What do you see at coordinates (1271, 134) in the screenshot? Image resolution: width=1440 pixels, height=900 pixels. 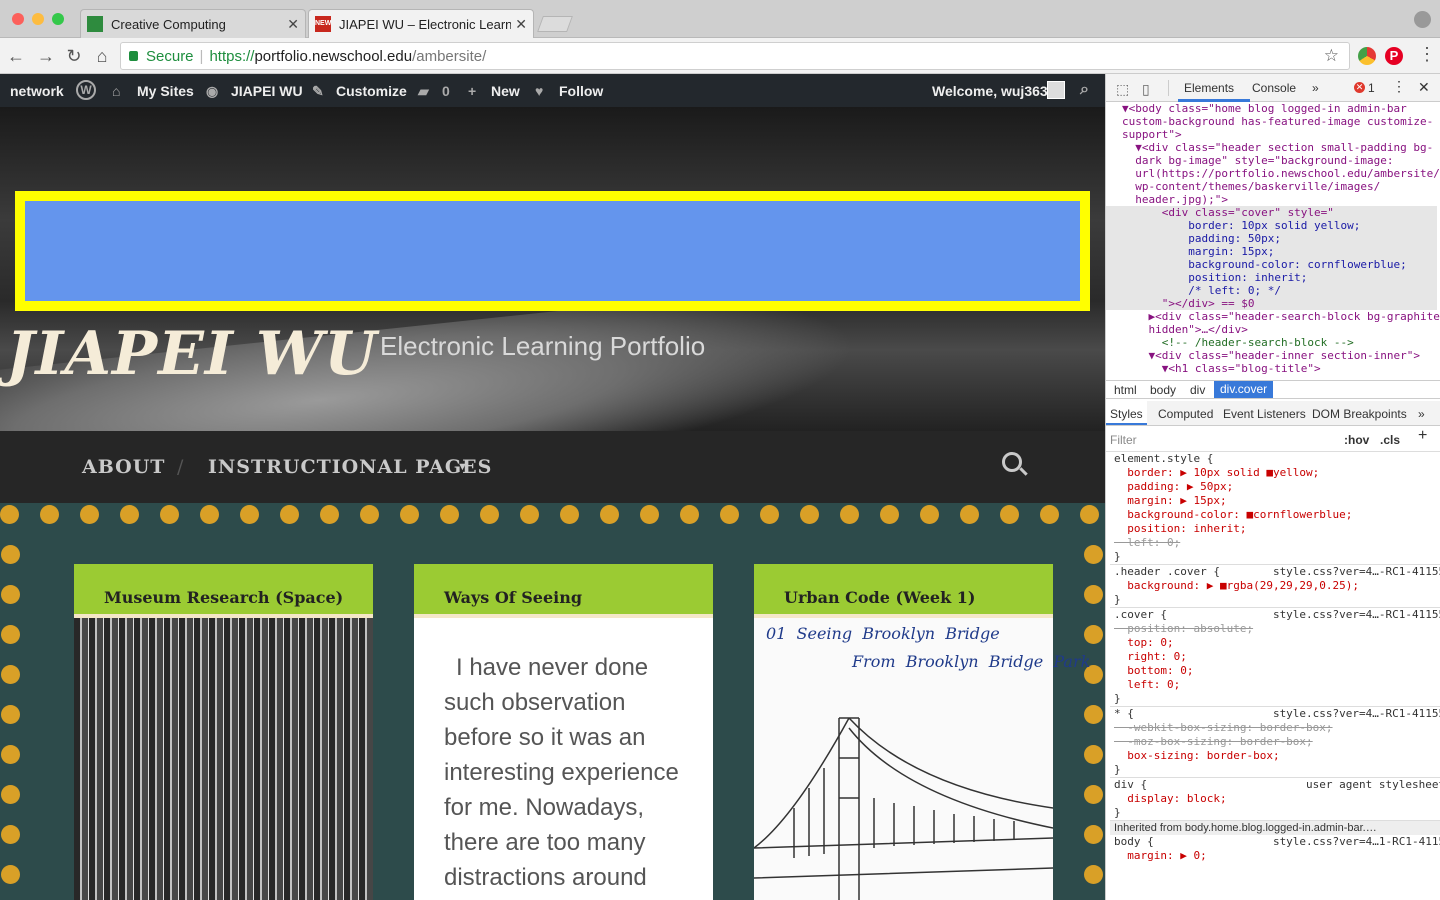 I see `dom-line: support">` at bounding box center [1271, 134].